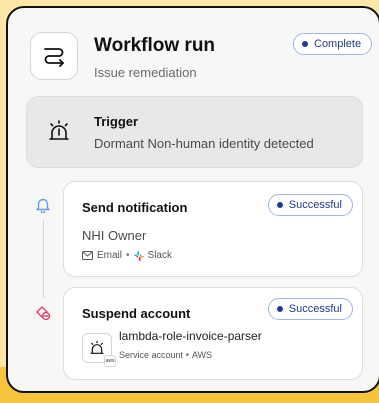  What do you see at coordinates (190, 336) in the screenshot?
I see `account-name: lambda-role-invoice-parser` at bounding box center [190, 336].